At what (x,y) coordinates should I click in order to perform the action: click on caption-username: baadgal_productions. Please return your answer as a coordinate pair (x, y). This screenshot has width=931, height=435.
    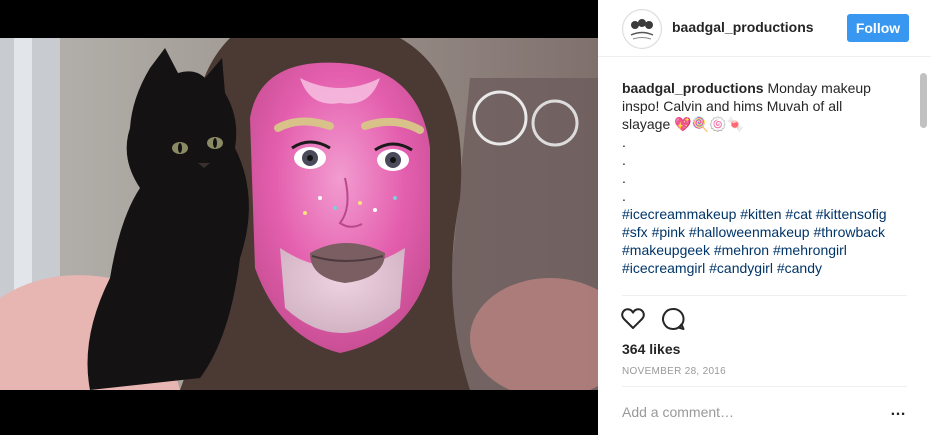
    Looking at the image, I should click on (693, 88).